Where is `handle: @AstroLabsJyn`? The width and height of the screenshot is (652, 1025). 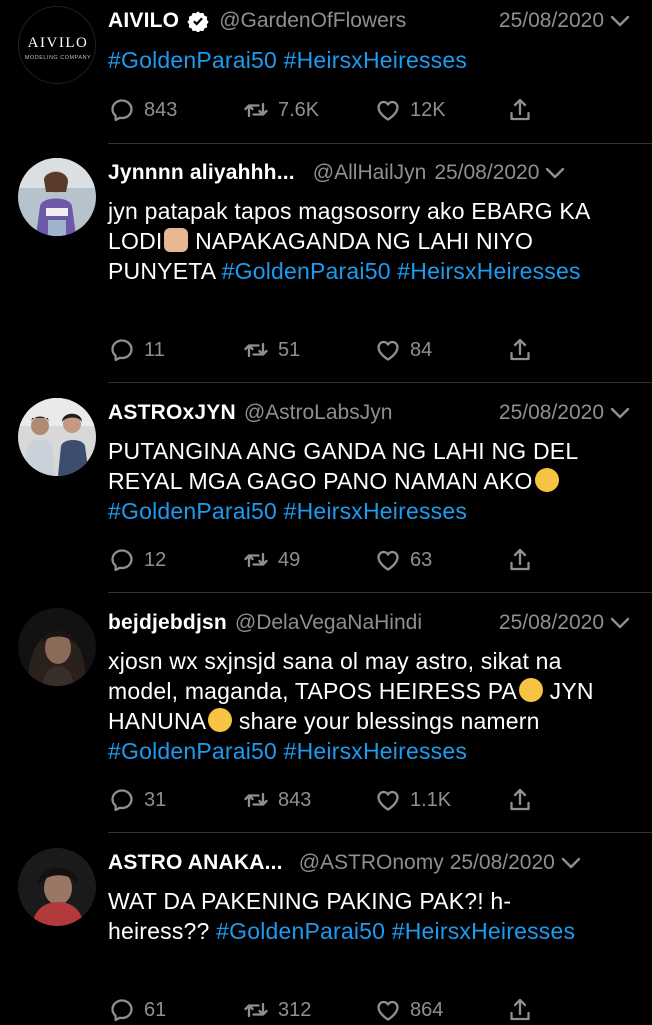
handle: @AstroLabsJyn is located at coordinates (318, 413).